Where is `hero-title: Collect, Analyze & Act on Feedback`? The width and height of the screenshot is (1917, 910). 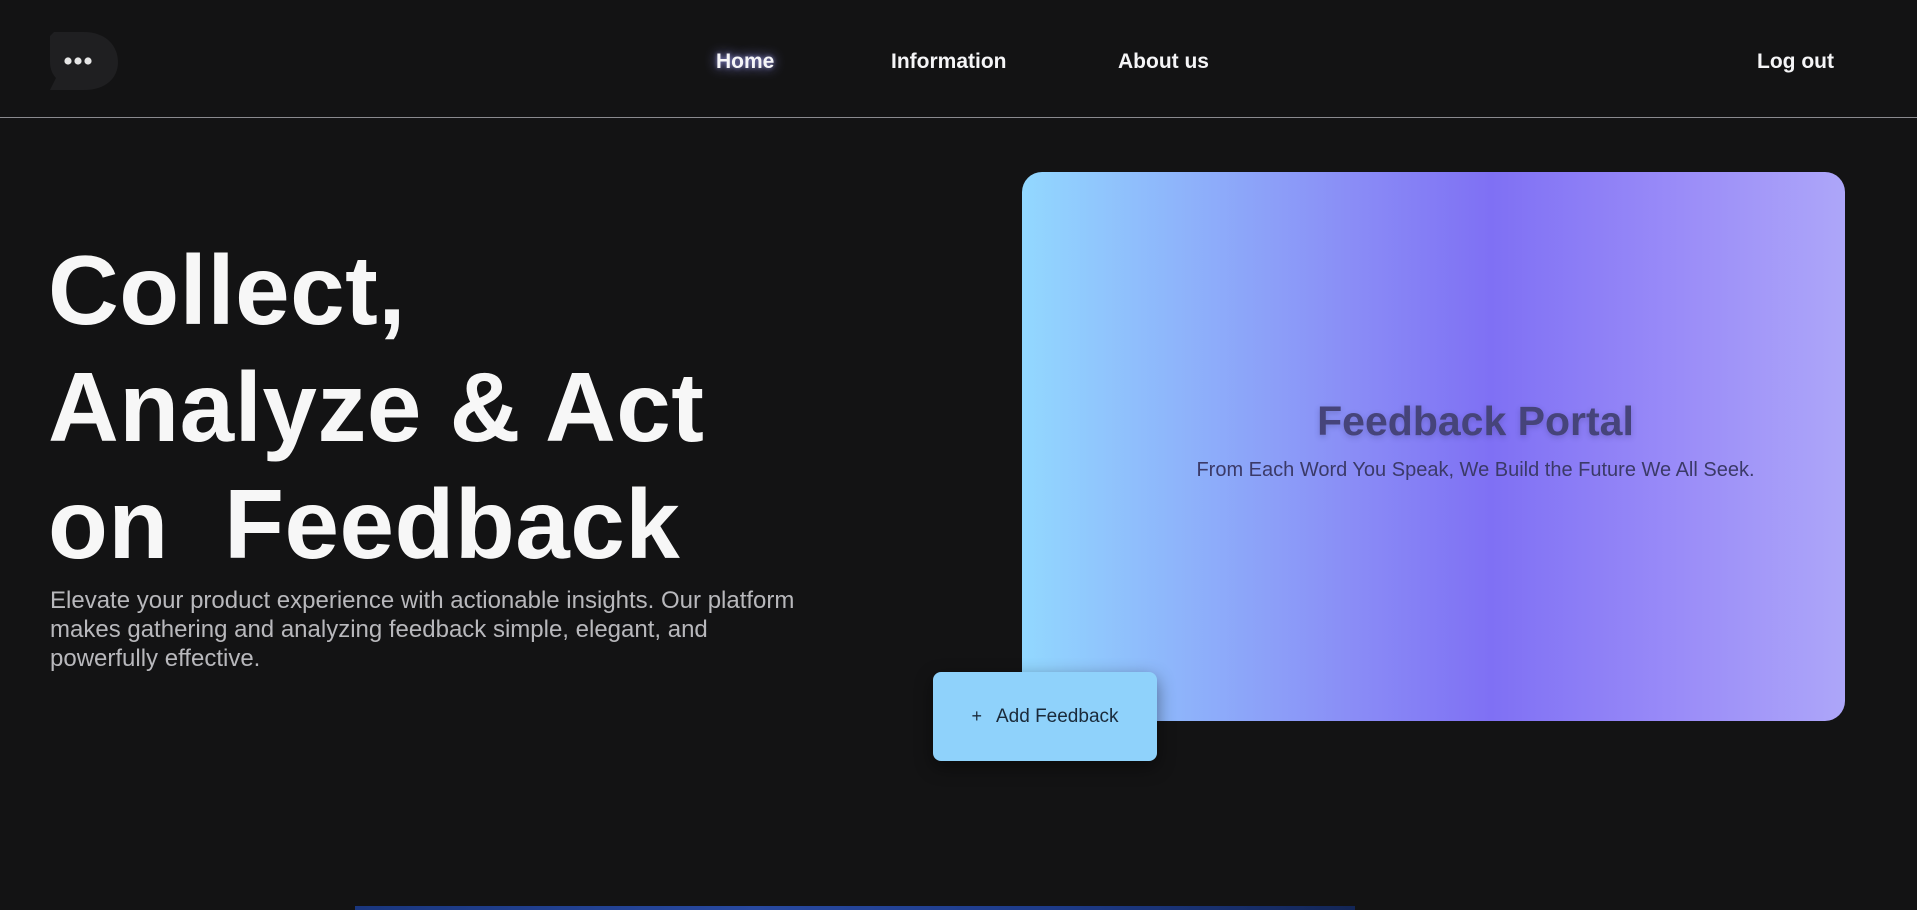
hero-title: Collect, Analyze & Act on Feedback is located at coordinates (376, 407).